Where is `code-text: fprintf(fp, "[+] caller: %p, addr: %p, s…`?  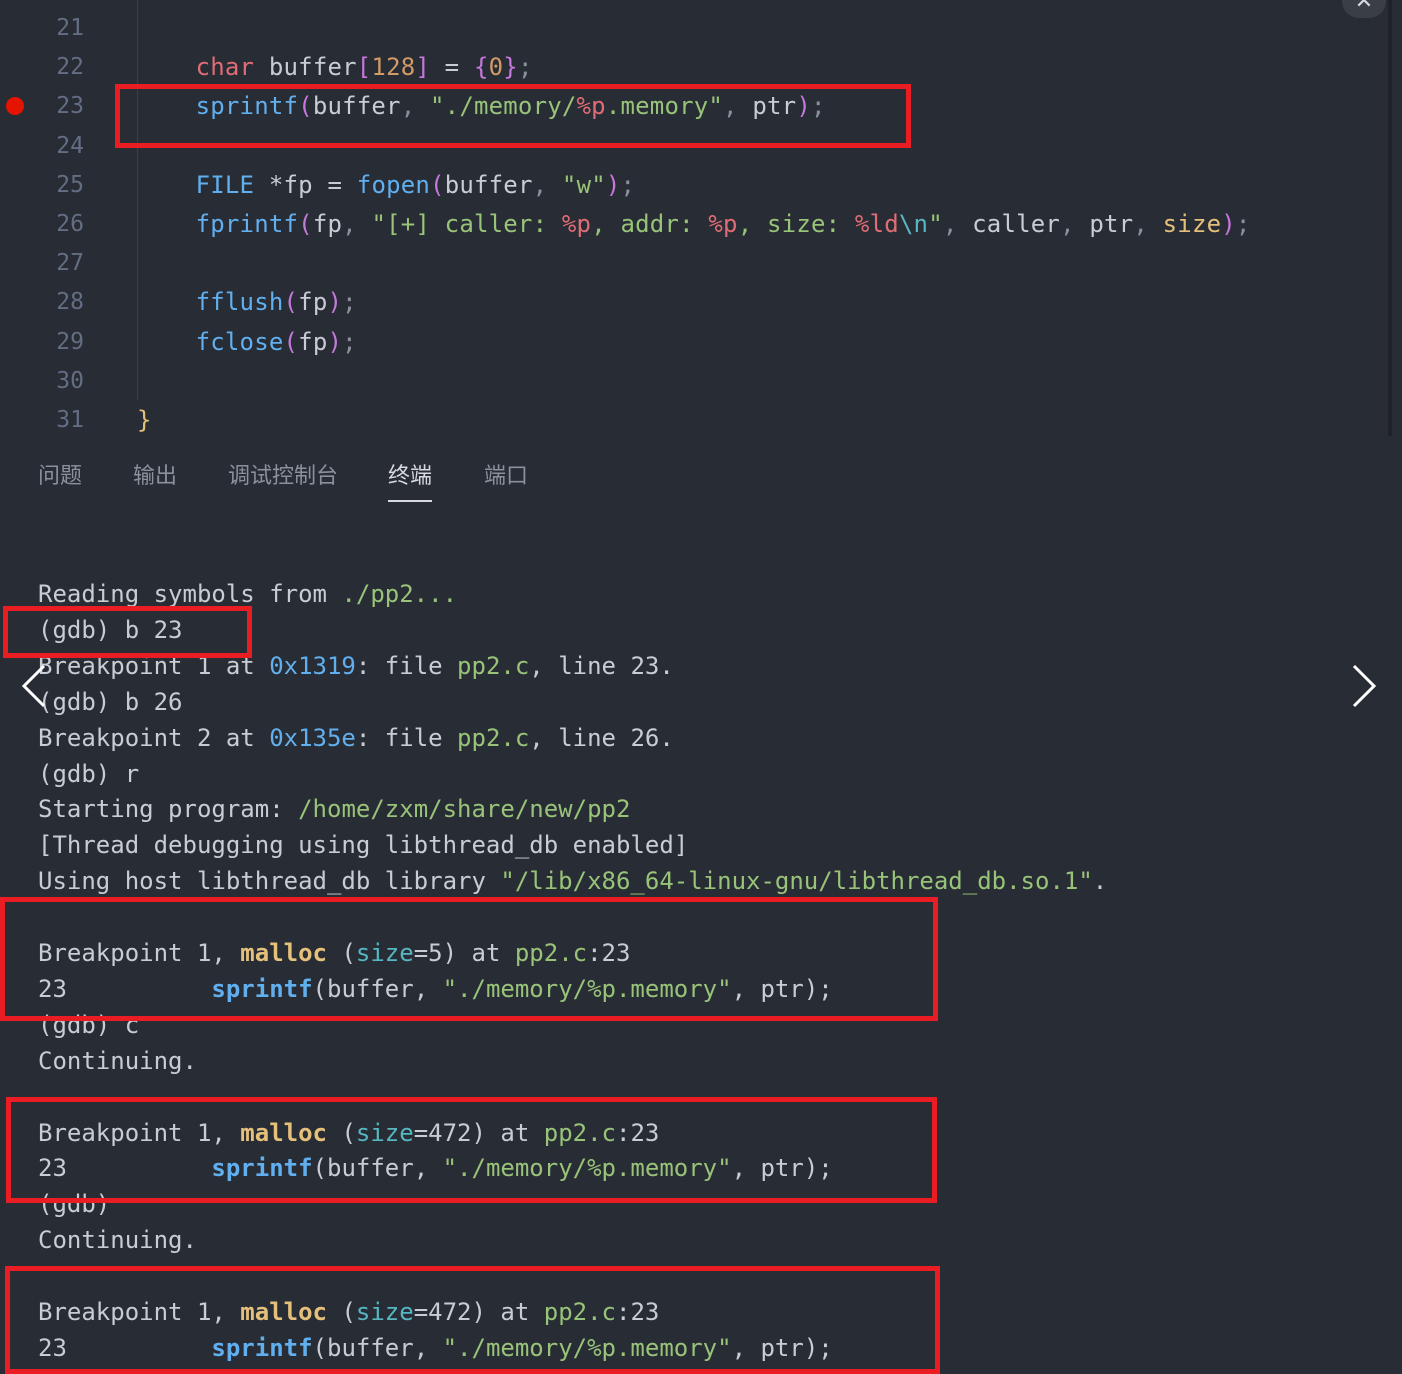 code-text: fprintf(fp, "[+] caller: %p, addr: %p, s… is located at coordinates (694, 224).